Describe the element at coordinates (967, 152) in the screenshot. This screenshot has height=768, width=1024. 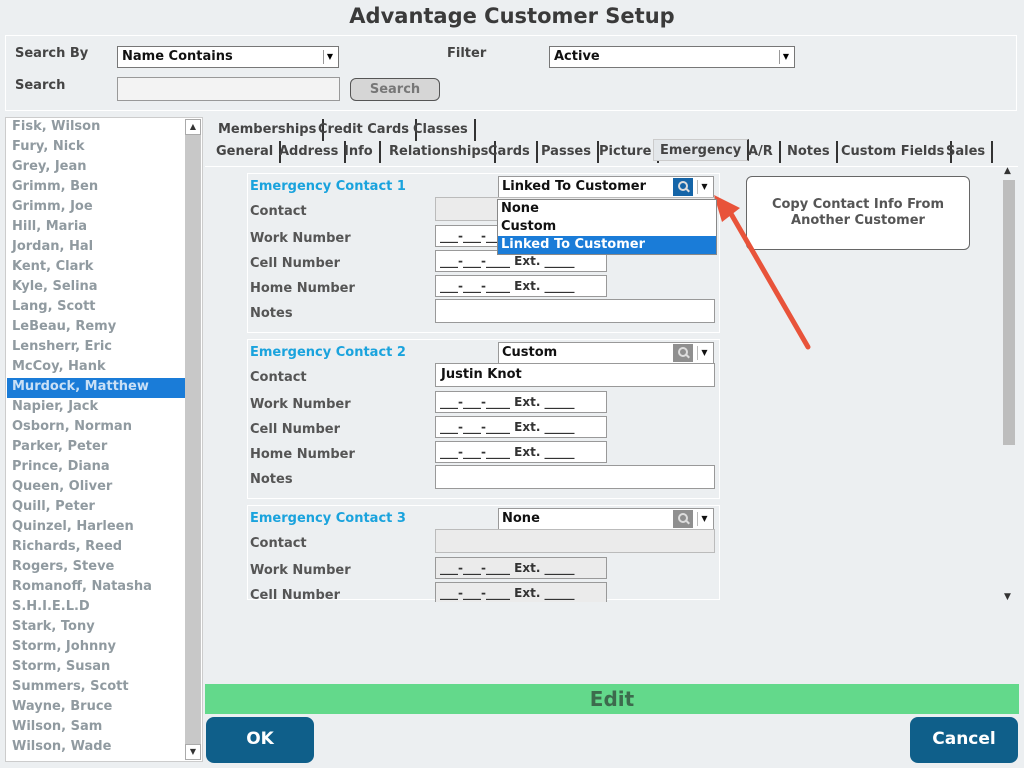
I see `tab-sales: Sales` at that location.